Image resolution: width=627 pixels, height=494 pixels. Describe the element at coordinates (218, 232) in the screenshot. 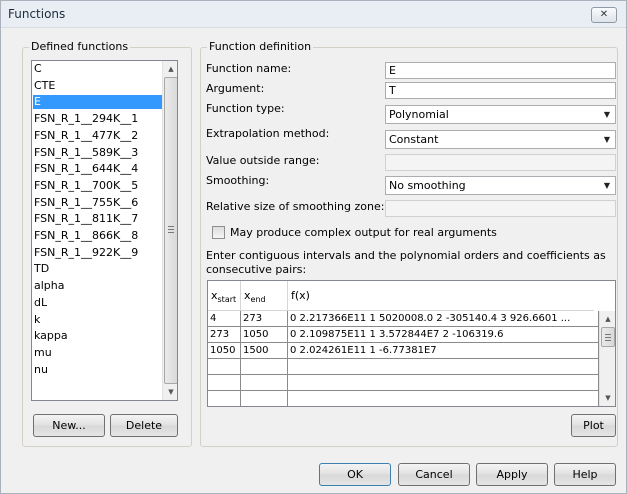

I see `complex-output-checkbox` at that location.